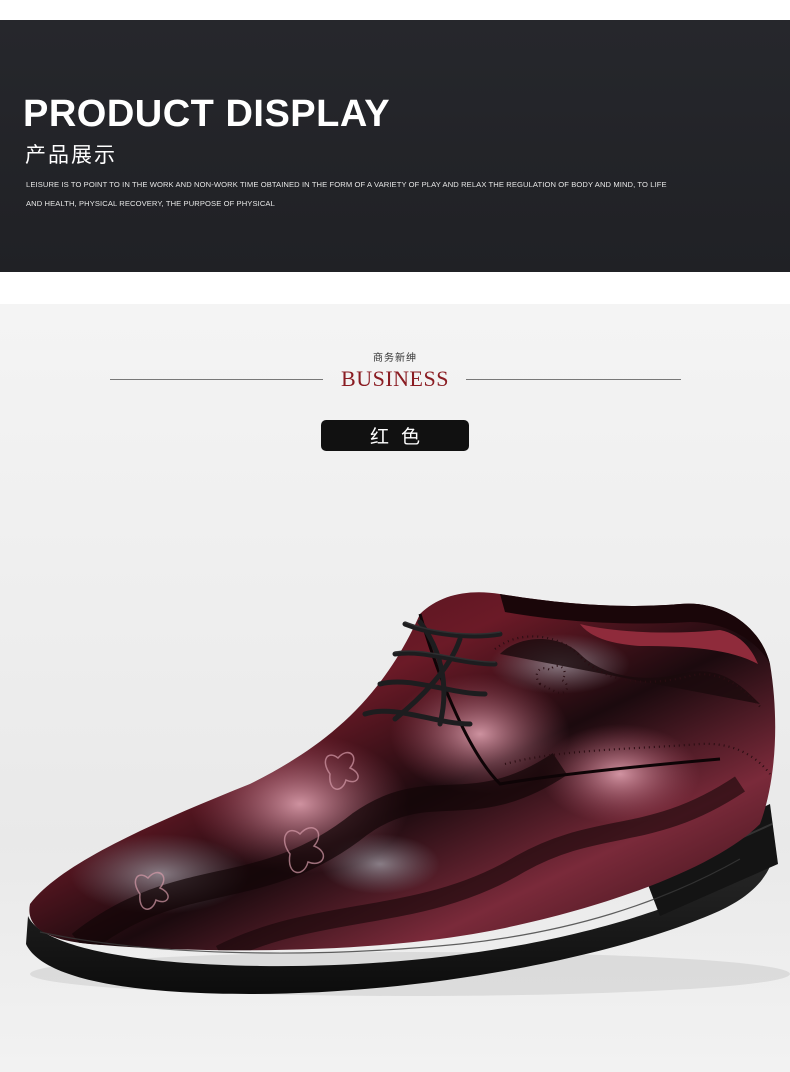 The width and height of the screenshot is (790, 1072). Describe the element at coordinates (71, 155) in the screenshot. I see `banner-subtitle: 产品展示` at that location.